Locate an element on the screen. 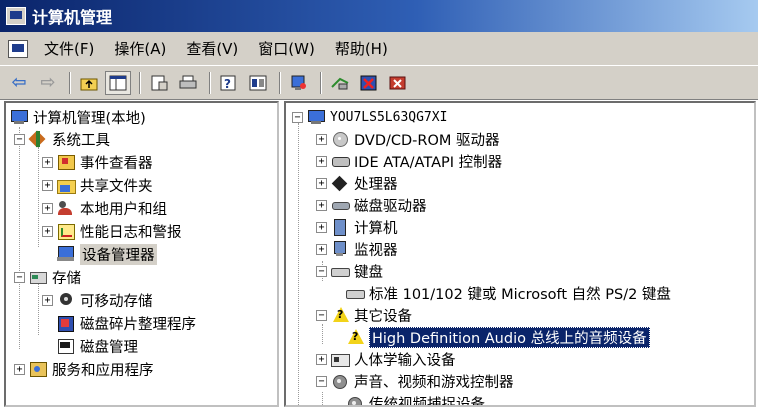 The image size is (758, 407). device-category-sound-video-game: − 声音、视频和游戏控制器 is located at coordinates (415, 381).